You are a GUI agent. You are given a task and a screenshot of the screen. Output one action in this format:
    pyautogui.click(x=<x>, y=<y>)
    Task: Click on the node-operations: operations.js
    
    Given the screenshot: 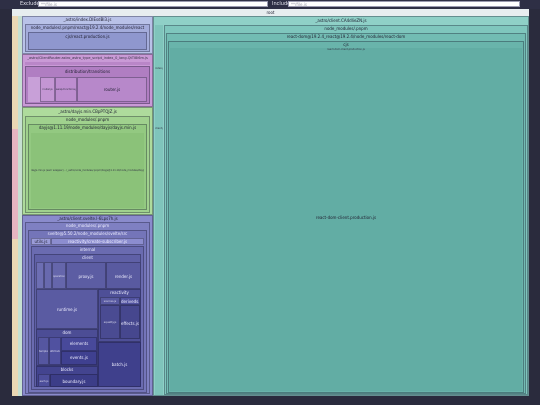 What is the action you would take?
    pyautogui.click(x=59, y=275)
    